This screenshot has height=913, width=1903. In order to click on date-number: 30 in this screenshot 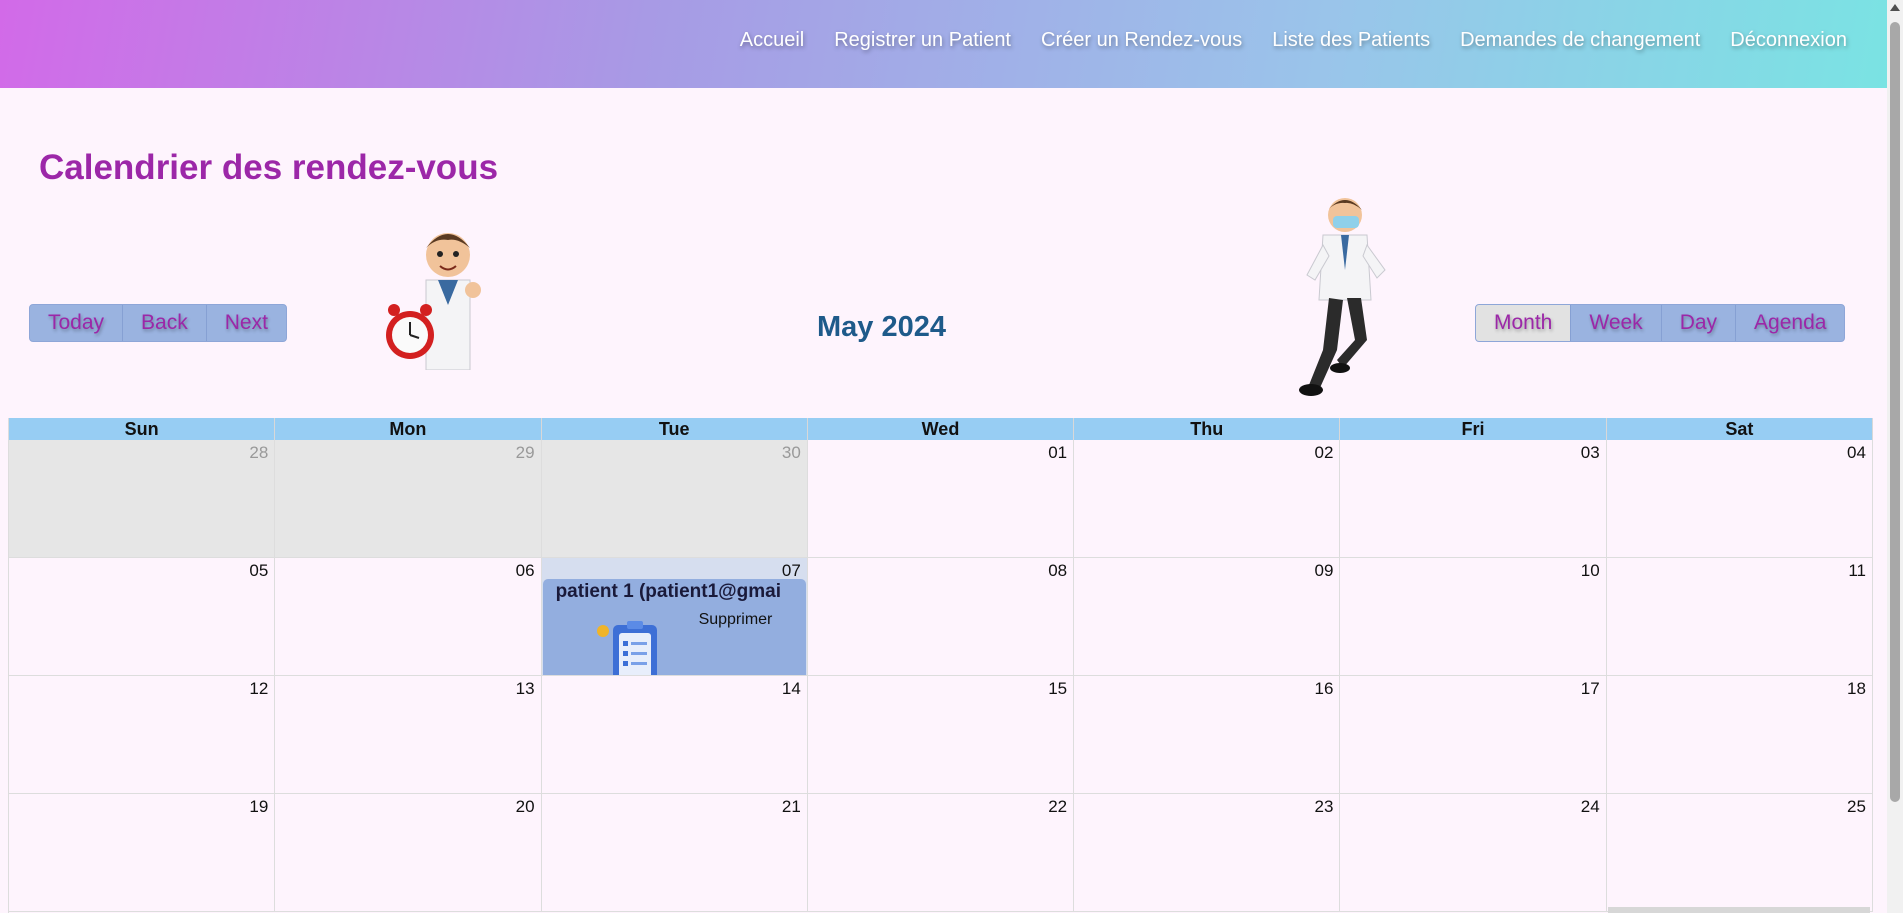, I will do `click(791, 453)`.